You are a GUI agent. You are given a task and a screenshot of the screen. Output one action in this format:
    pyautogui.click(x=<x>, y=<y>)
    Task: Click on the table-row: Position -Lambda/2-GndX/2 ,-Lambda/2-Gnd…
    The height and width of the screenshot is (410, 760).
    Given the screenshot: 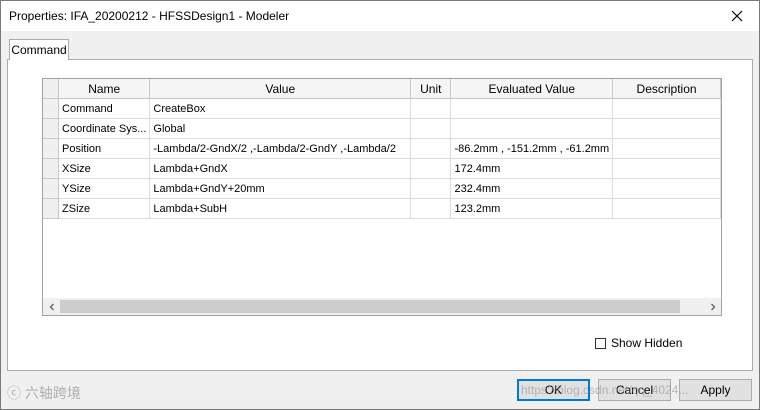 What is the action you would take?
    pyautogui.click(x=382, y=148)
    